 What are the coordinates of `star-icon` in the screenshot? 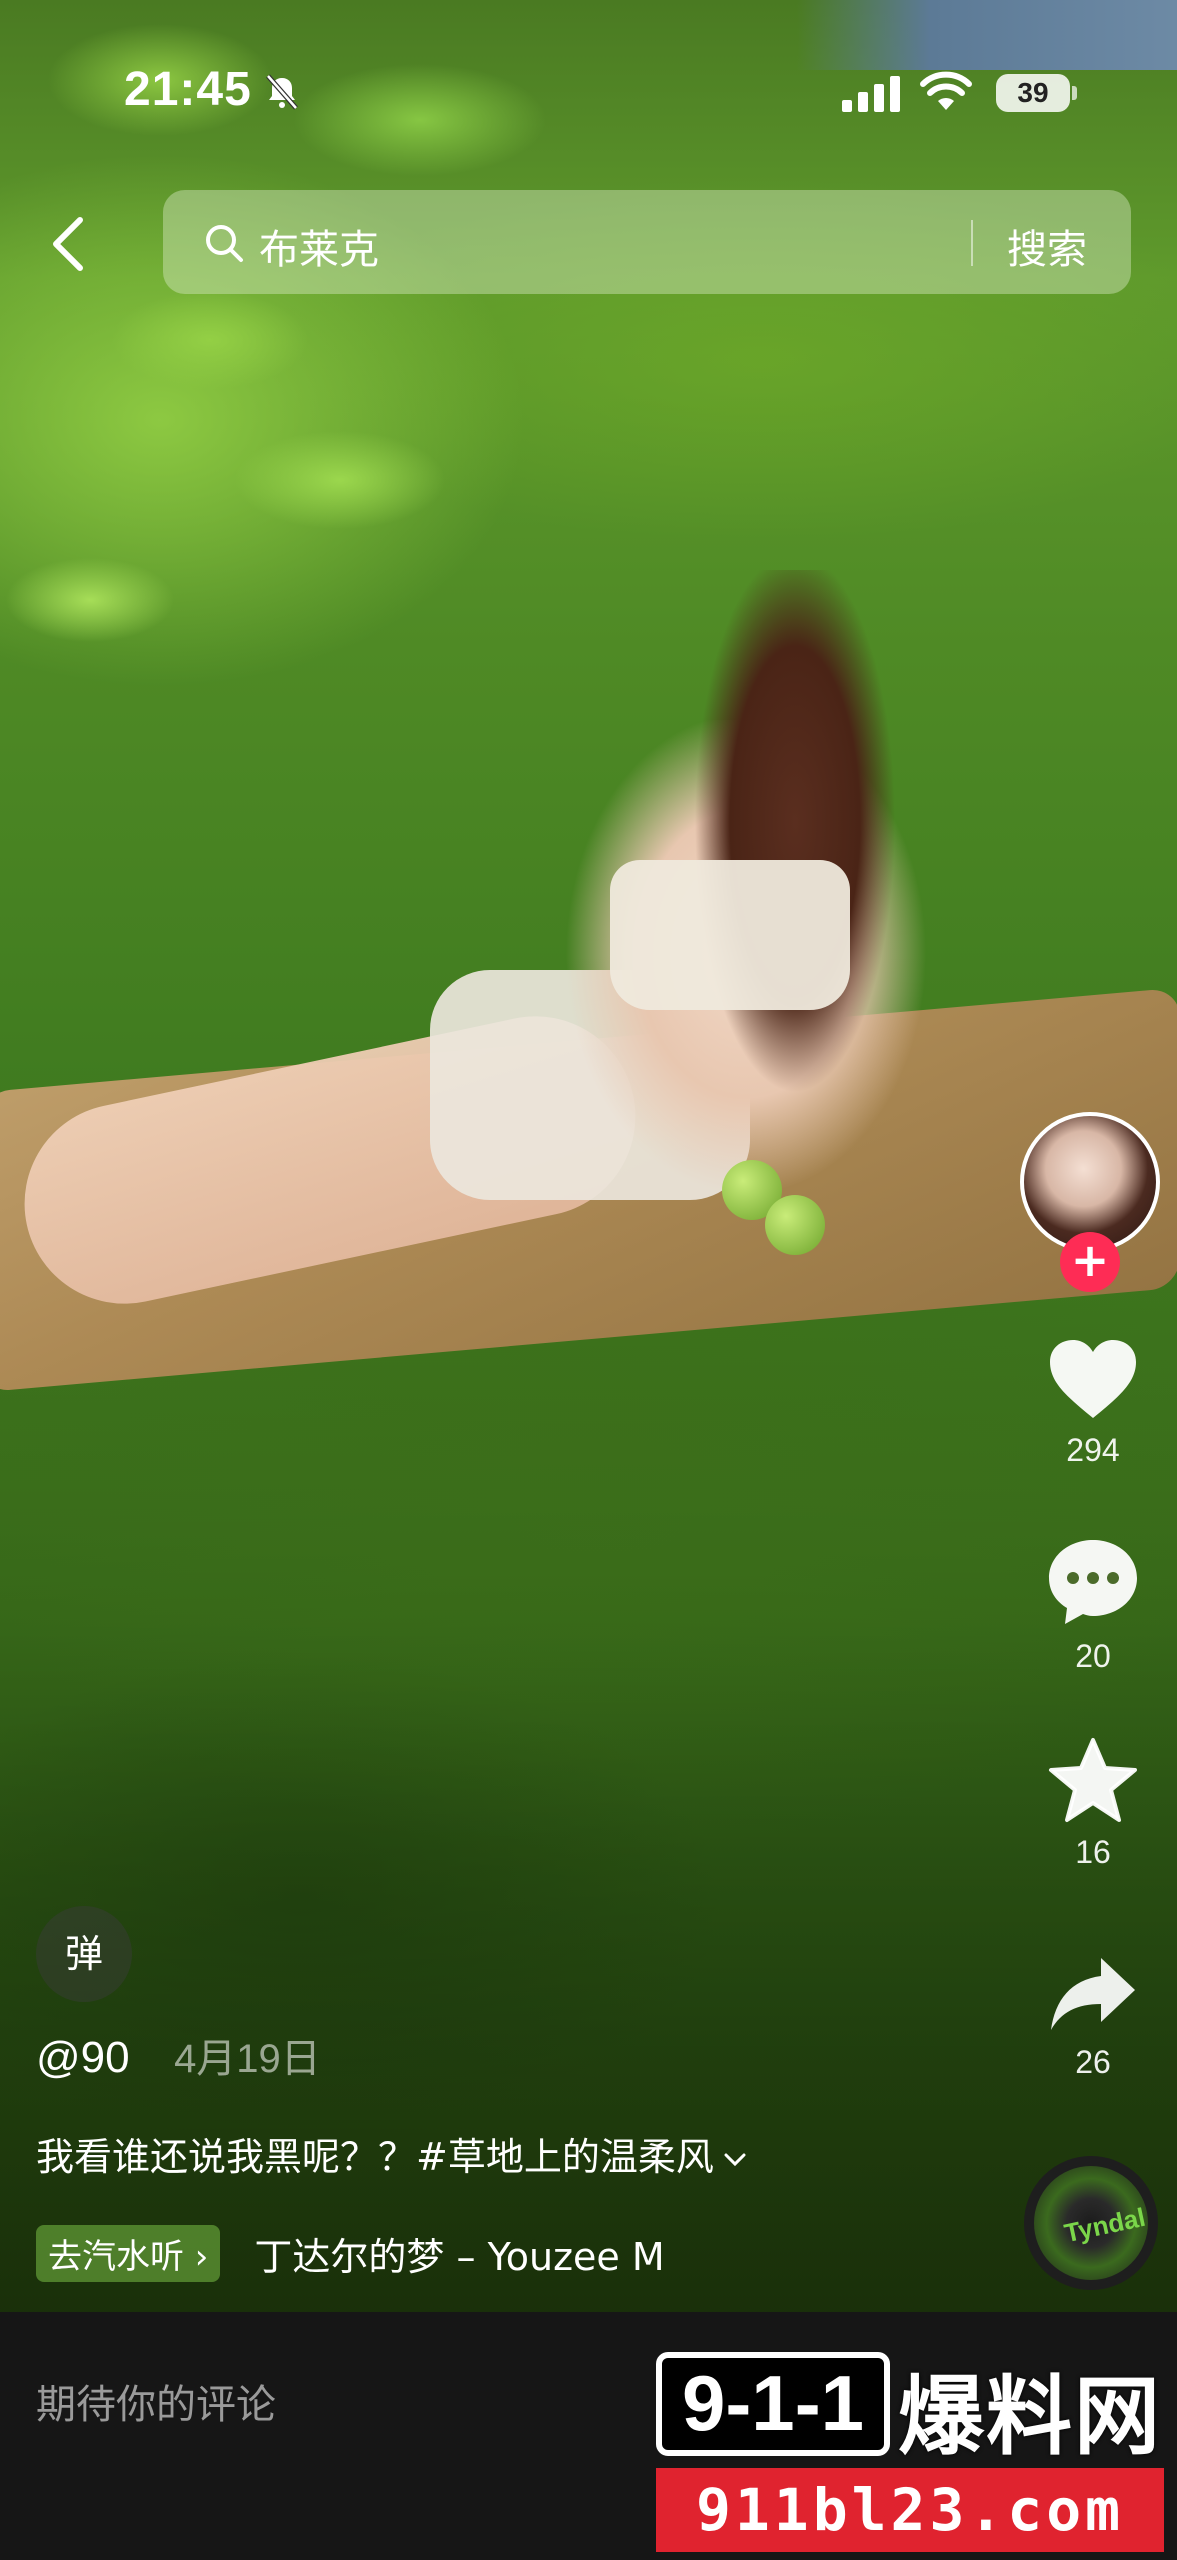 It's located at (1093, 1780).